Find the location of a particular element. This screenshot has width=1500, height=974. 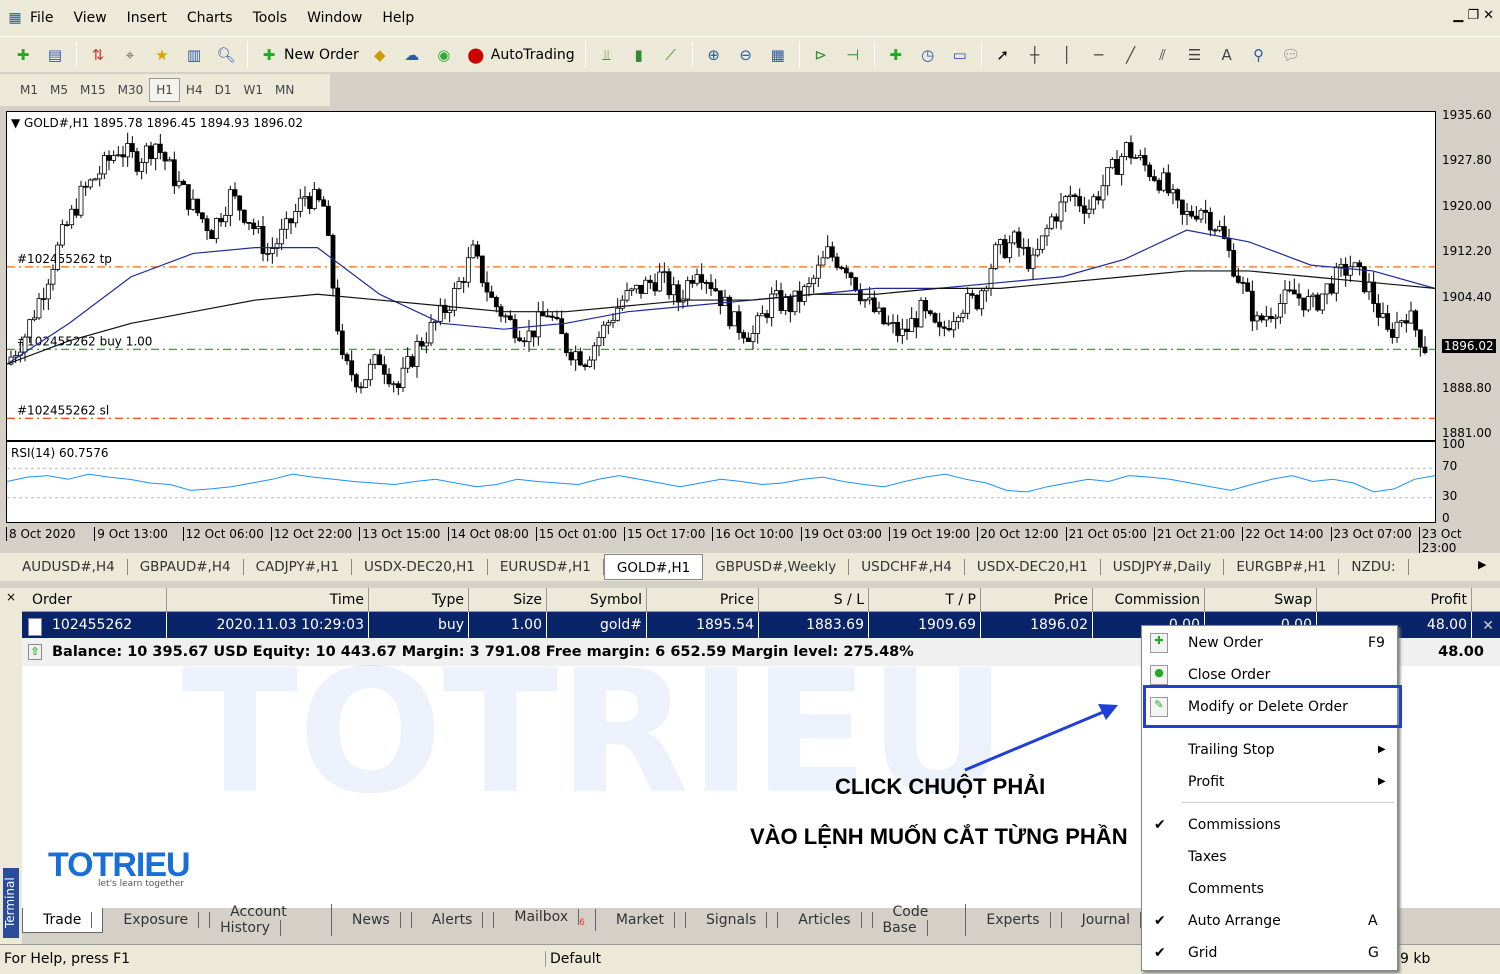

column-header: Time is located at coordinates (268, 599).